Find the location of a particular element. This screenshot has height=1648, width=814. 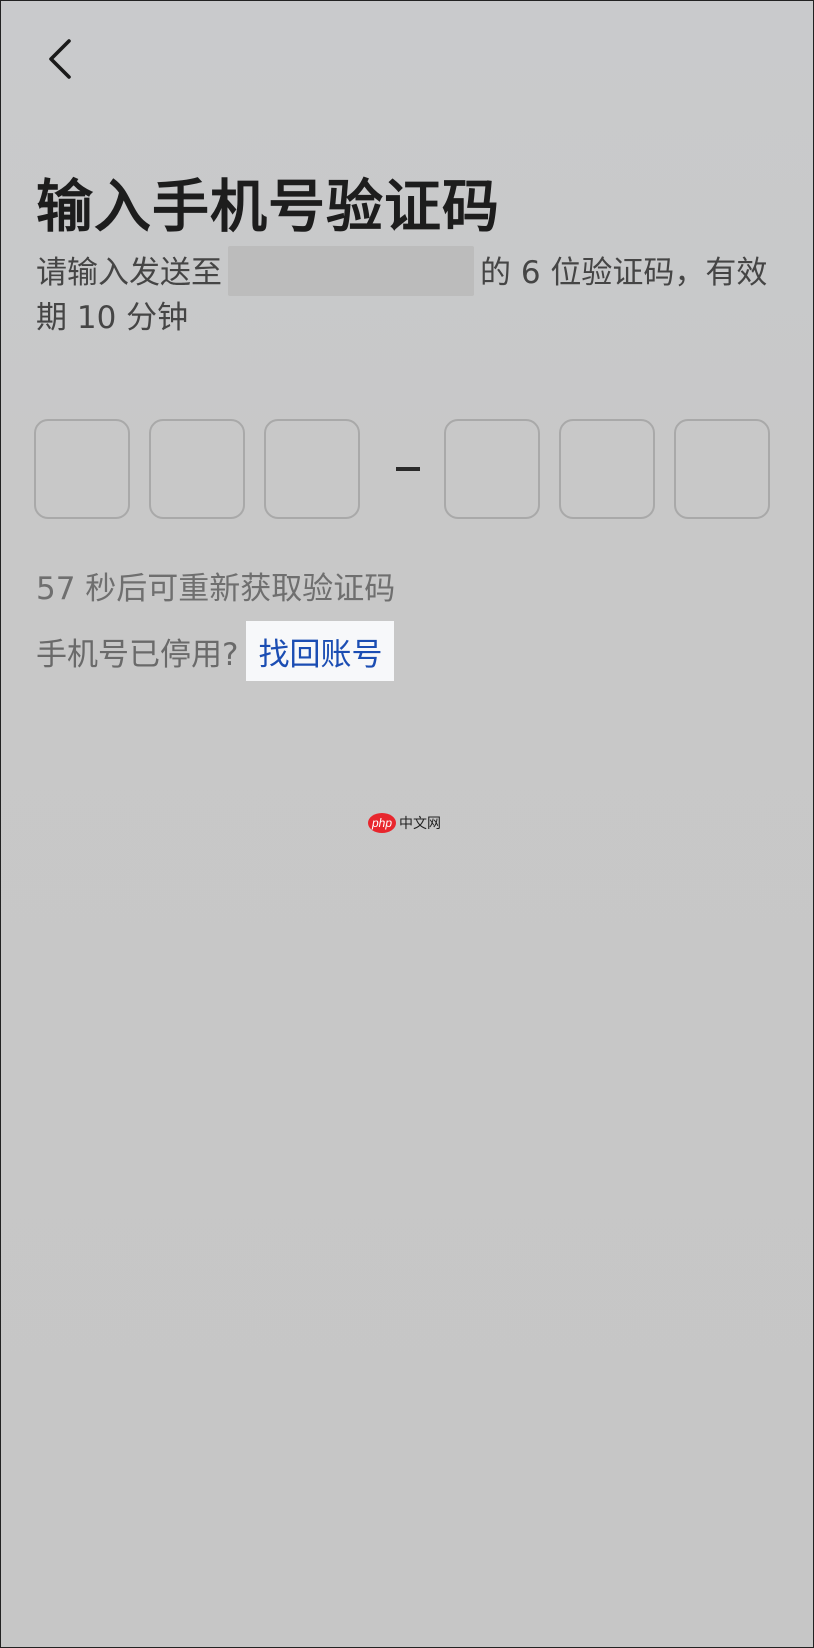

page-title: 输入手机号验证码 is located at coordinates (268, 207).